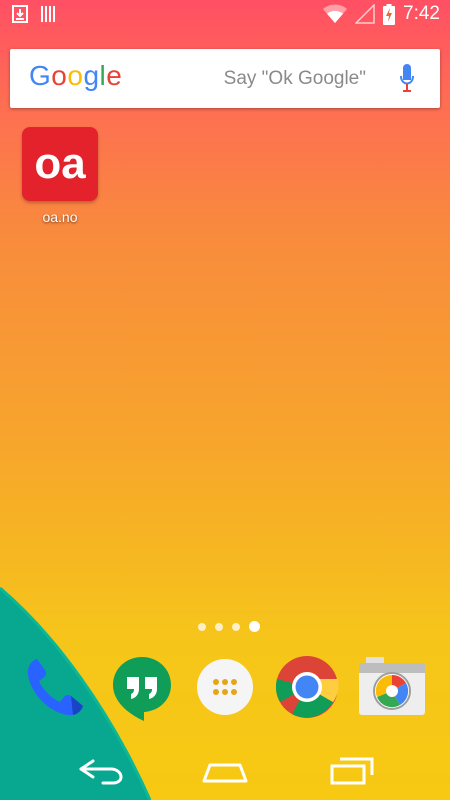 This screenshot has height=800, width=450. What do you see at coordinates (91, 75) in the screenshot?
I see `google-logo-letter: g` at bounding box center [91, 75].